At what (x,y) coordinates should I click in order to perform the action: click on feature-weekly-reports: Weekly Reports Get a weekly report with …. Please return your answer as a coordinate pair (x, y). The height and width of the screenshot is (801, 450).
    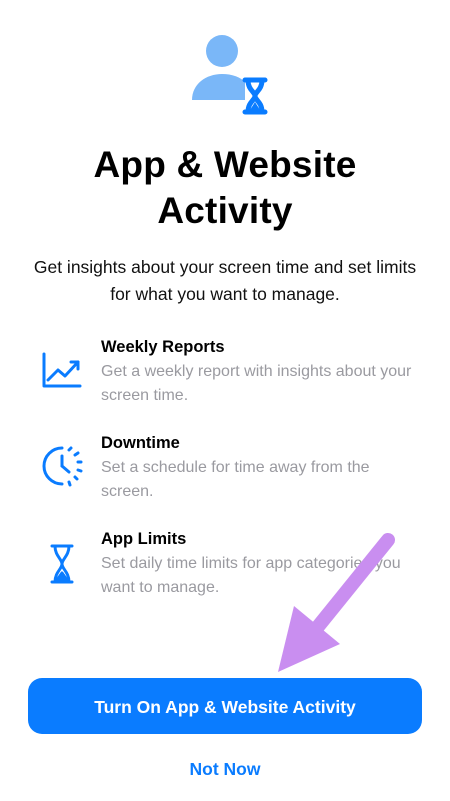
    Looking at the image, I should click on (225, 376).